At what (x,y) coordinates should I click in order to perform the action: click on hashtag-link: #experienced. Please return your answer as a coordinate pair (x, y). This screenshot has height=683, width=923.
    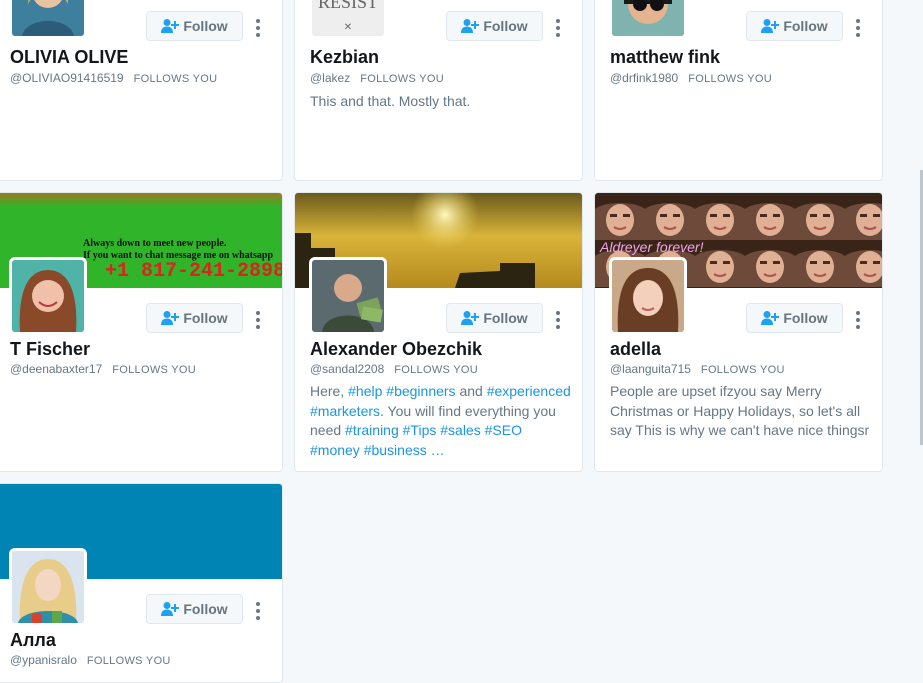
    Looking at the image, I should click on (529, 391).